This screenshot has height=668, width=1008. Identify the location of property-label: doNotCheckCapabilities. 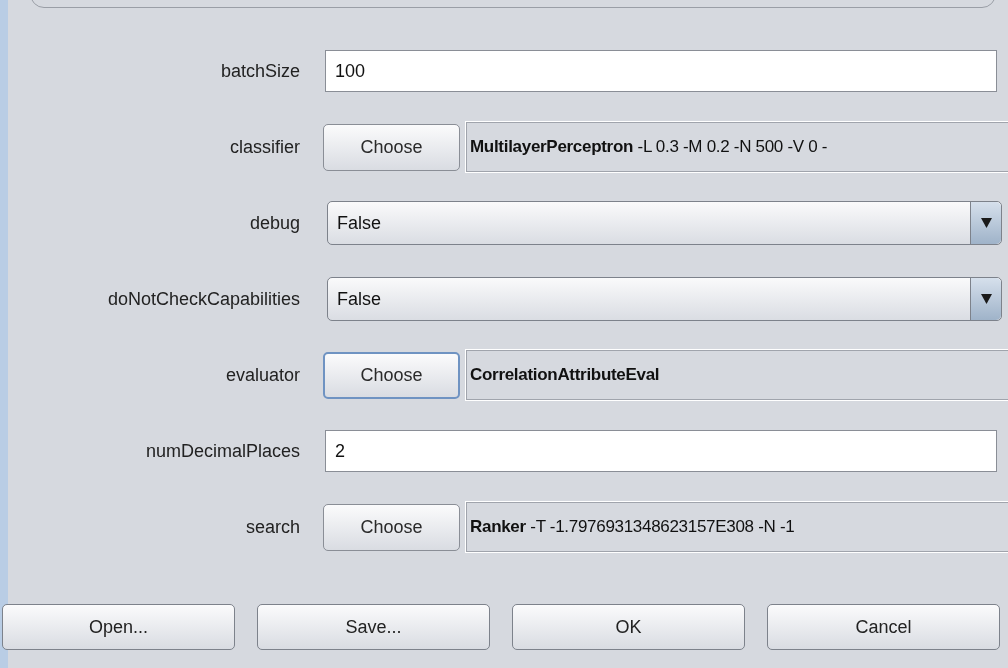
(203, 299).